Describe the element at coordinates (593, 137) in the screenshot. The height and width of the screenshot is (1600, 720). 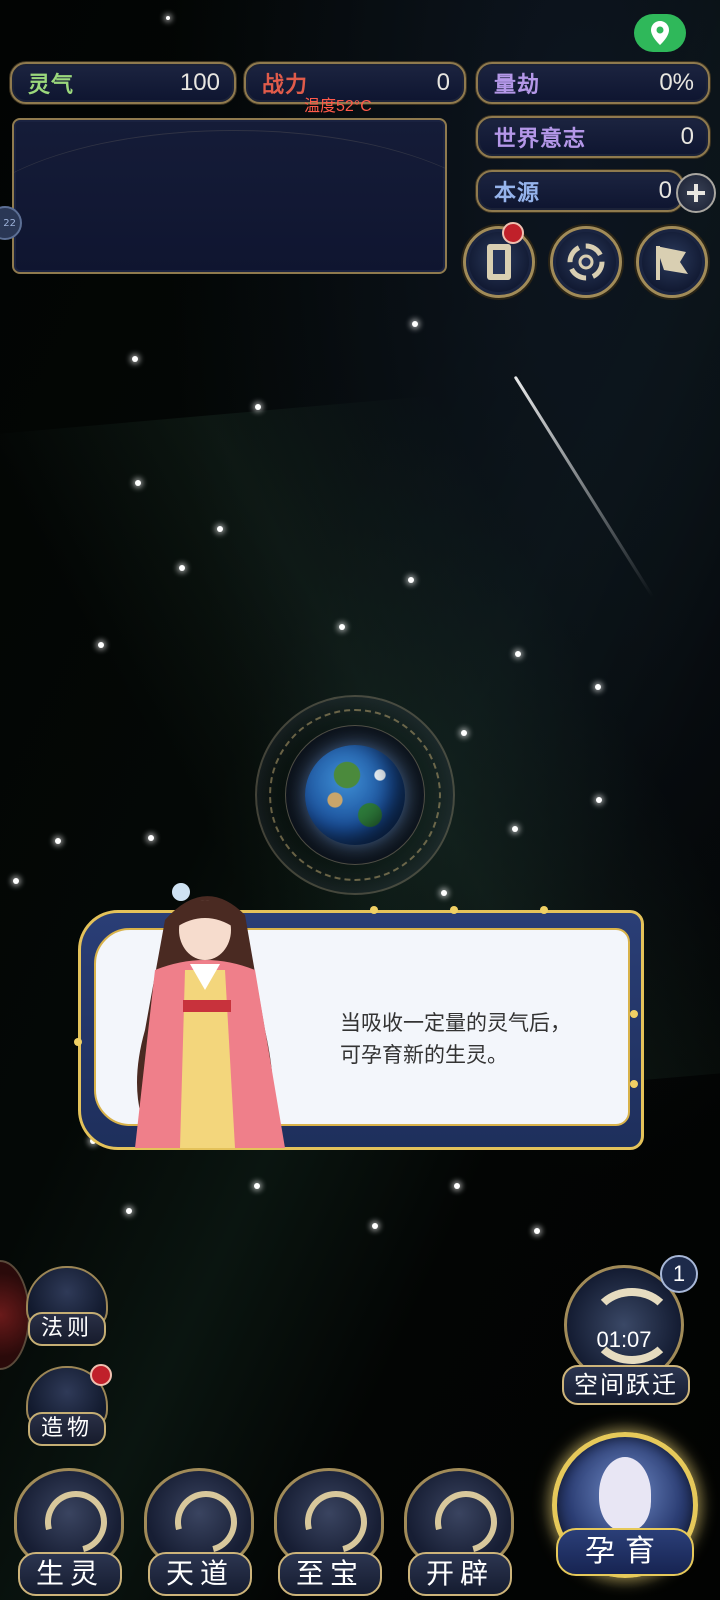
I see `world-will-stat: 世界意志 0` at that location.